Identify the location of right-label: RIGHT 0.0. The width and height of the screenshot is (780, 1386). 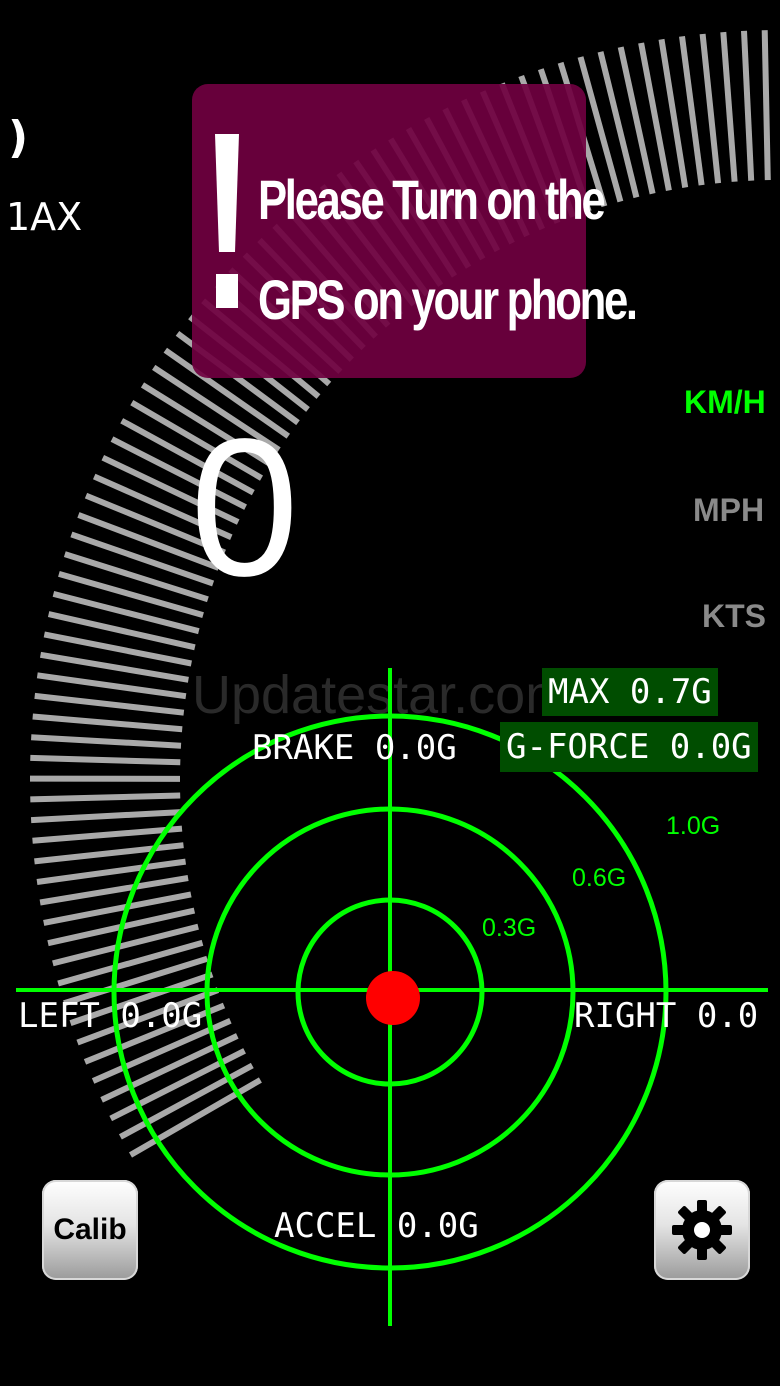
(666, 1016).